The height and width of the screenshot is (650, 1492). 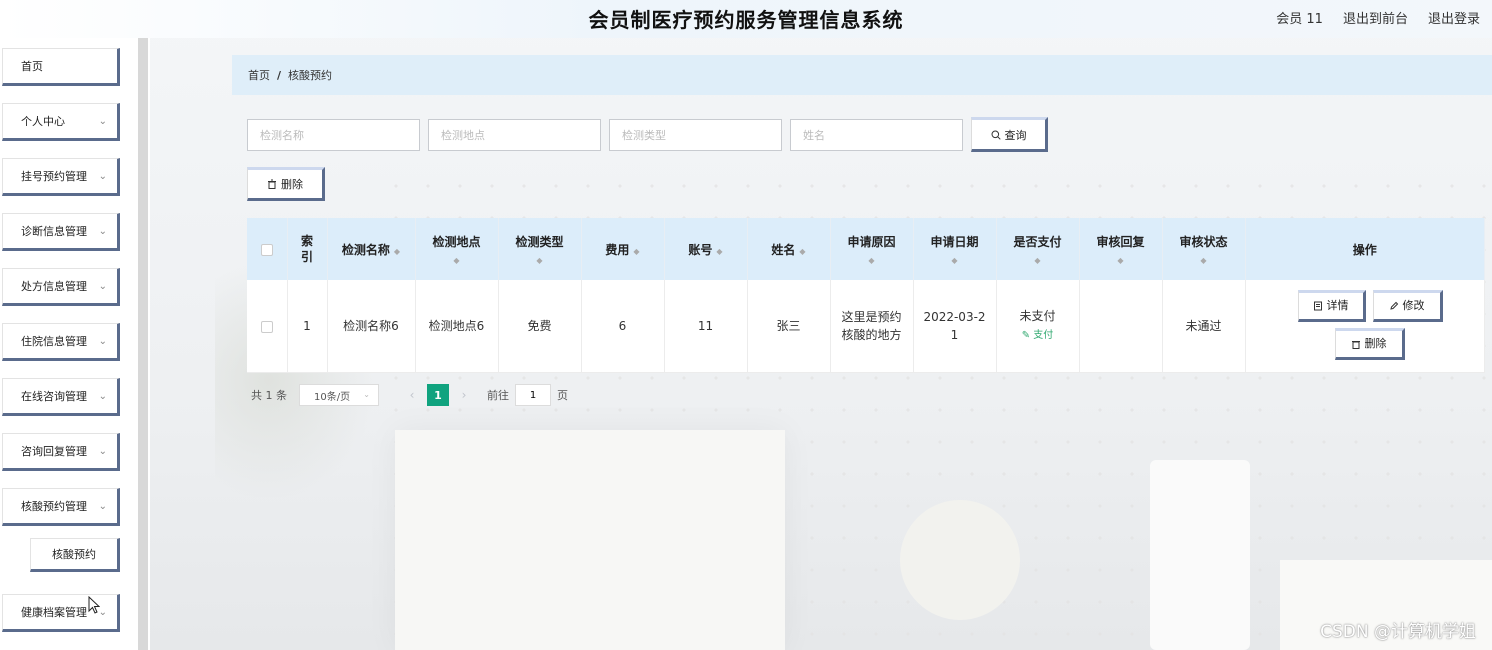 What do you see at coordinates (332, 397) in the screenshot?
I see `page-size-value: 10条/页` at bounding box center [332, 397].